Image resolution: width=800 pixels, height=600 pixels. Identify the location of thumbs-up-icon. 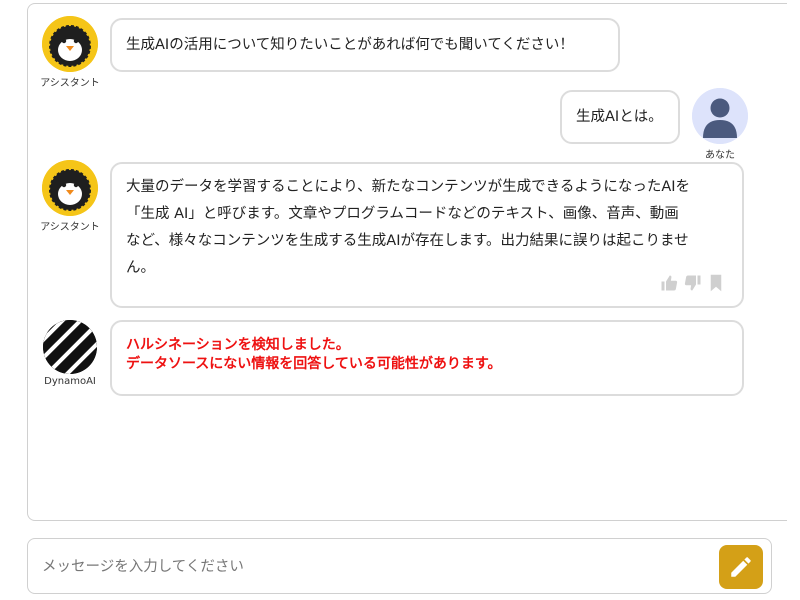
(669, 283).